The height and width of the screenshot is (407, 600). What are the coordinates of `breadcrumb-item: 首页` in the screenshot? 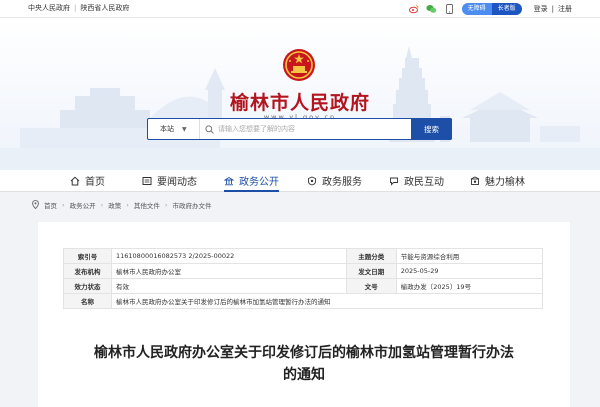 It's located at (50, 205).